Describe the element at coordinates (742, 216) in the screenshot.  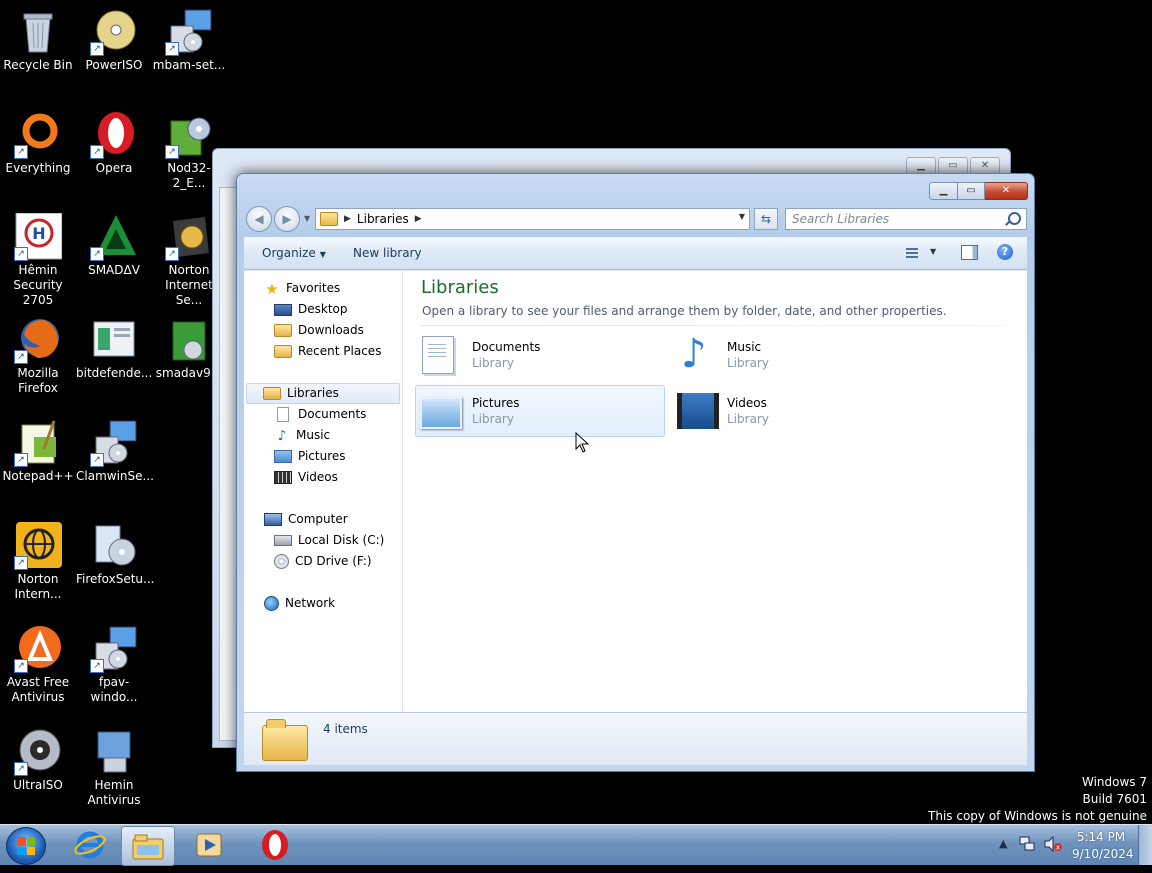
I see `address-history-dropdown-icon: ▼` at that location.